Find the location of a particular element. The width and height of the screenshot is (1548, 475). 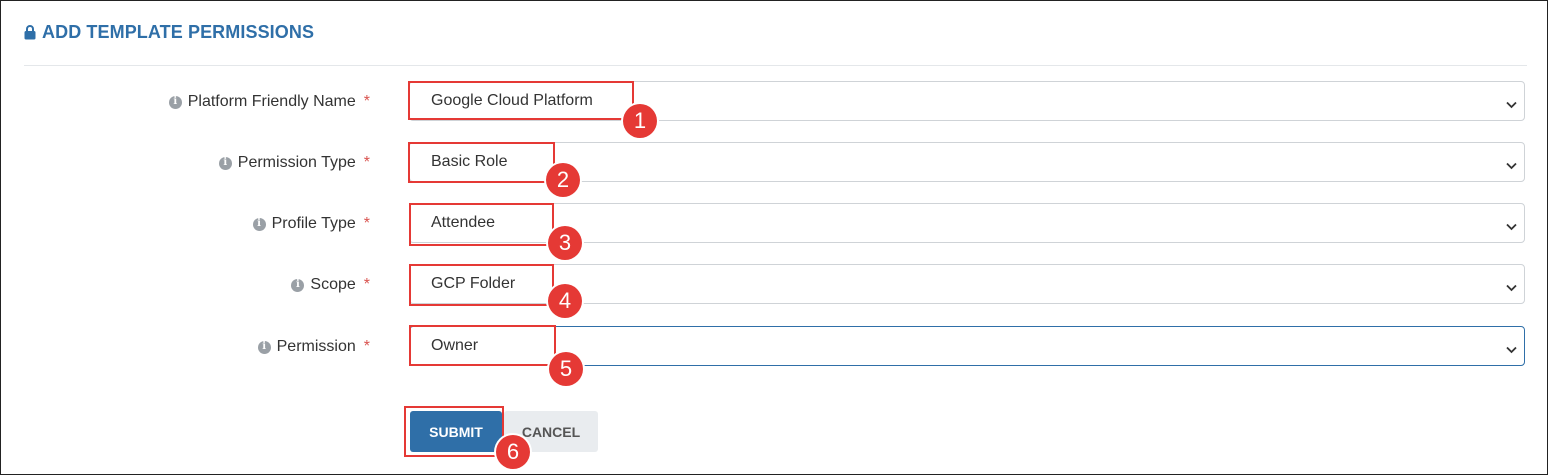

platform-friendly-name-label: i Platform Friendly Name * is located at coordinates (269, 102).